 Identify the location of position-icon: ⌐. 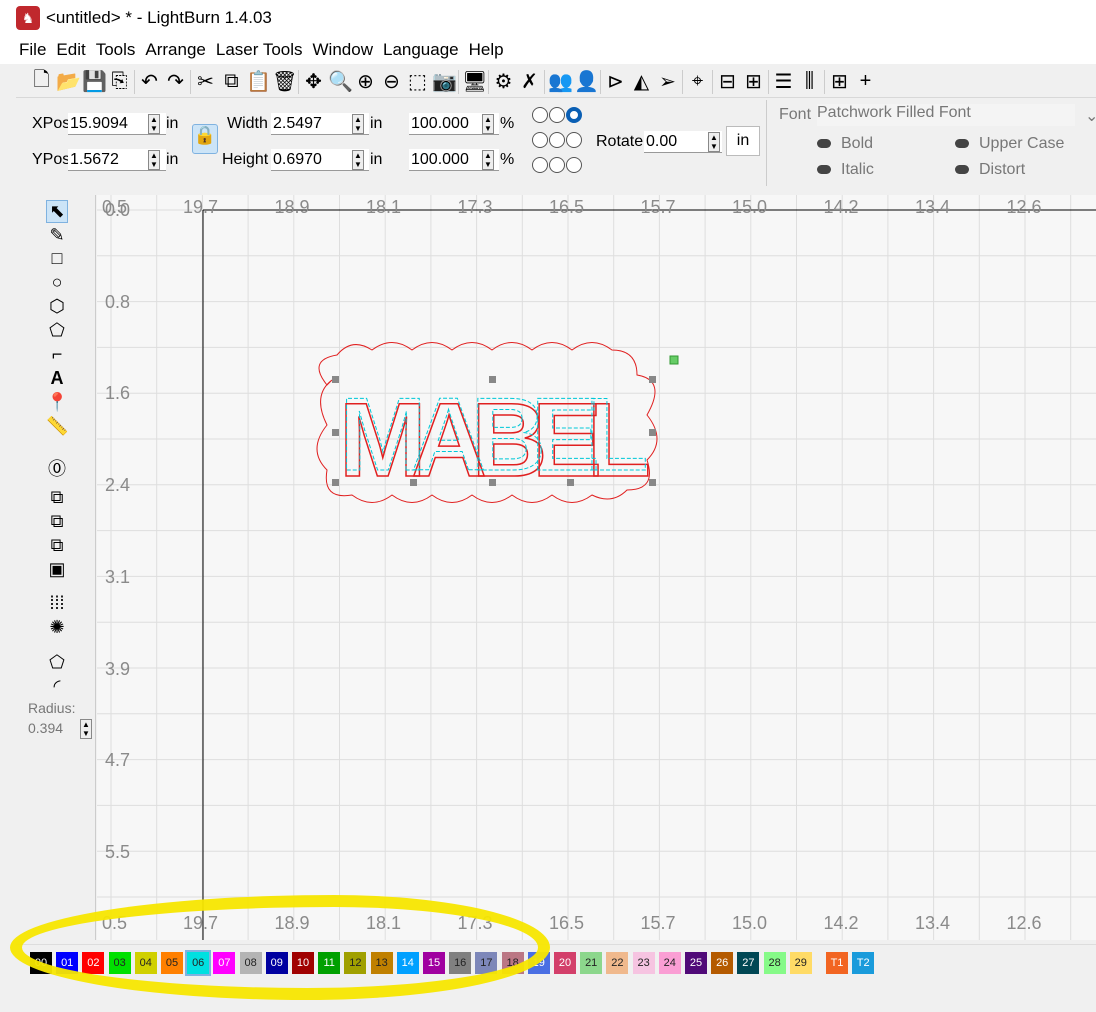
(57, 354).